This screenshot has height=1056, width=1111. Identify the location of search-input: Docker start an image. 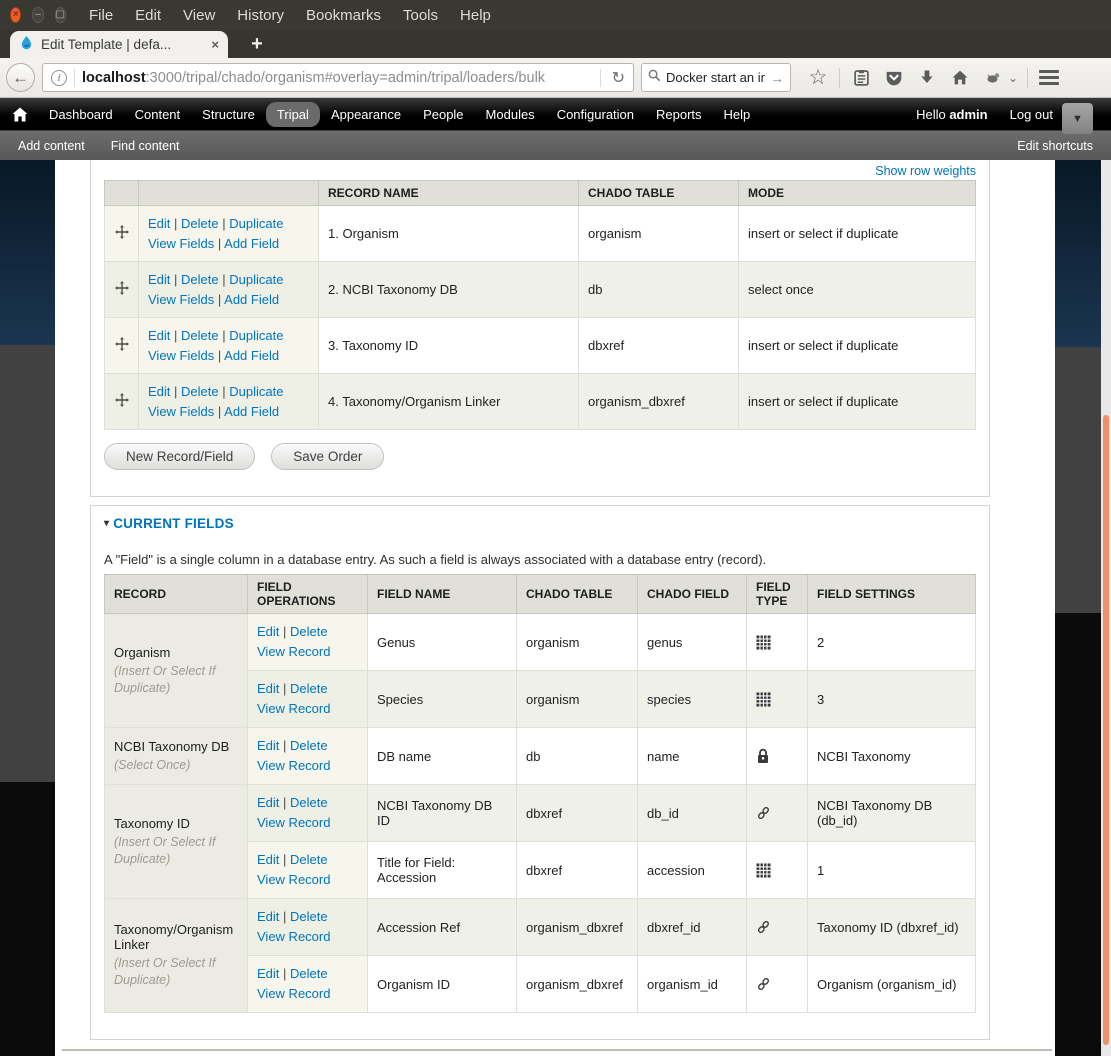
(715, 77).